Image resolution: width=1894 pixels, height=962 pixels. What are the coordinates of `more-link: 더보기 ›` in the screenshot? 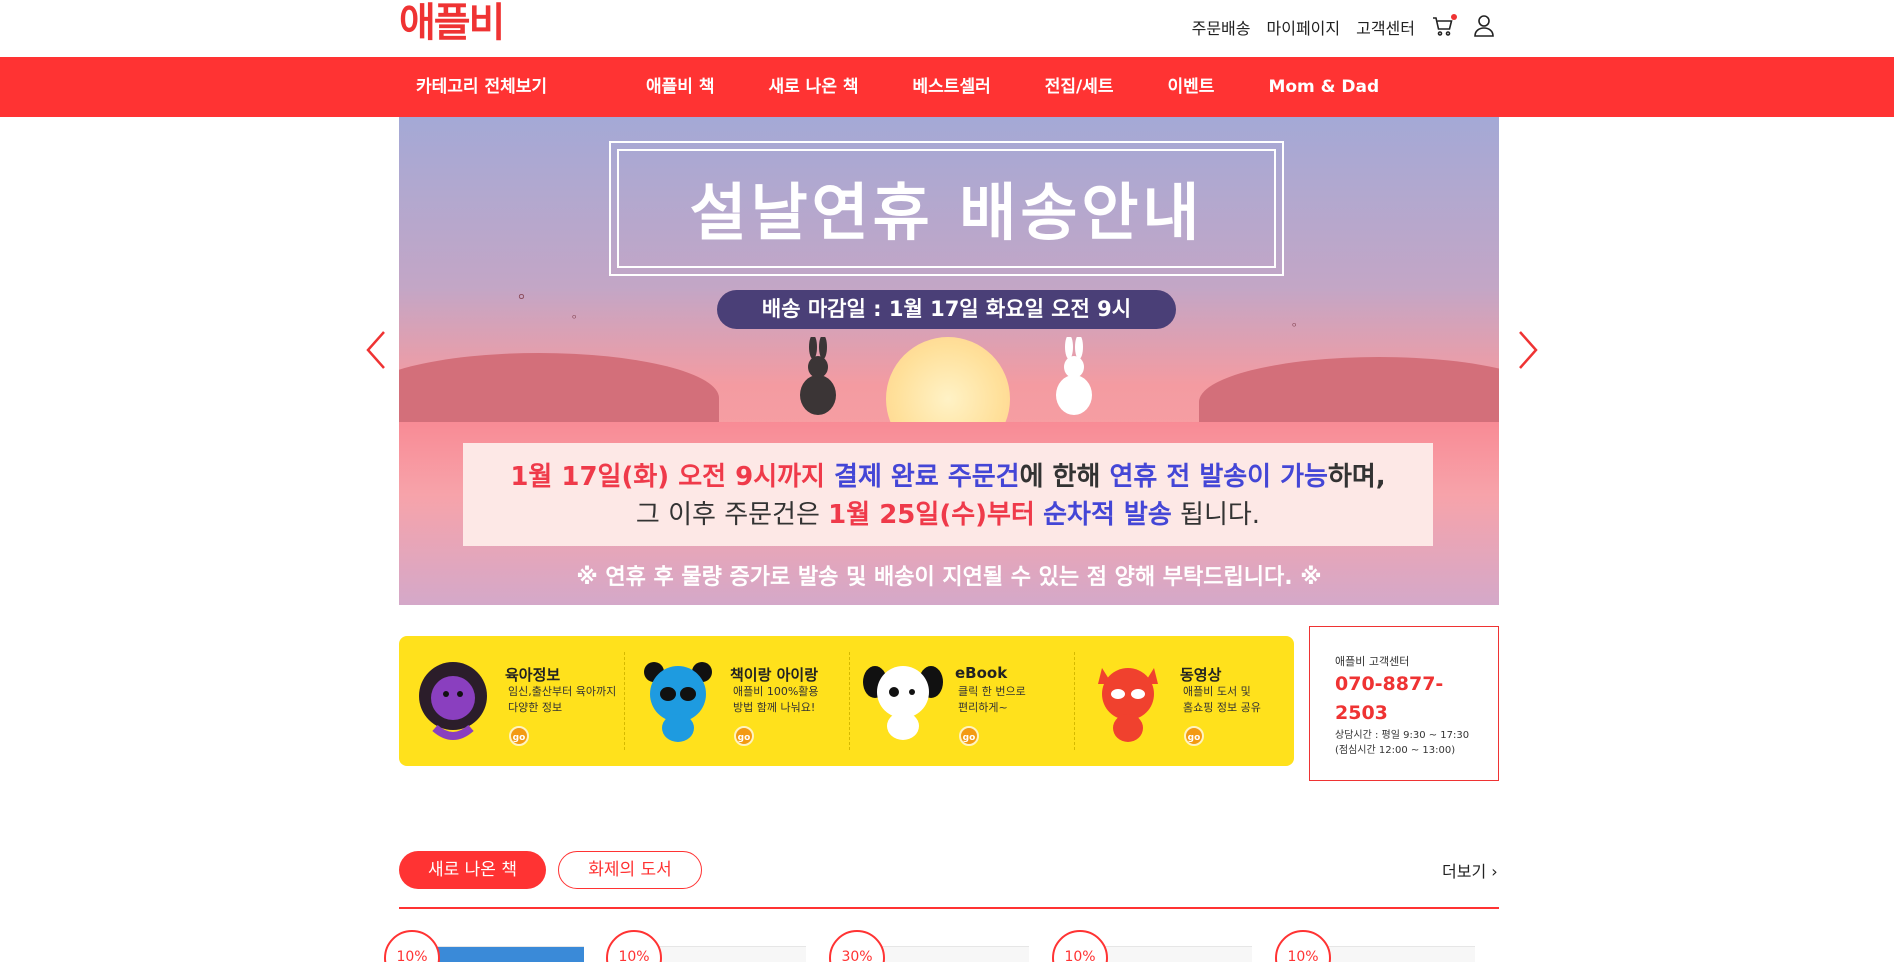 It's located at (1470, 870).